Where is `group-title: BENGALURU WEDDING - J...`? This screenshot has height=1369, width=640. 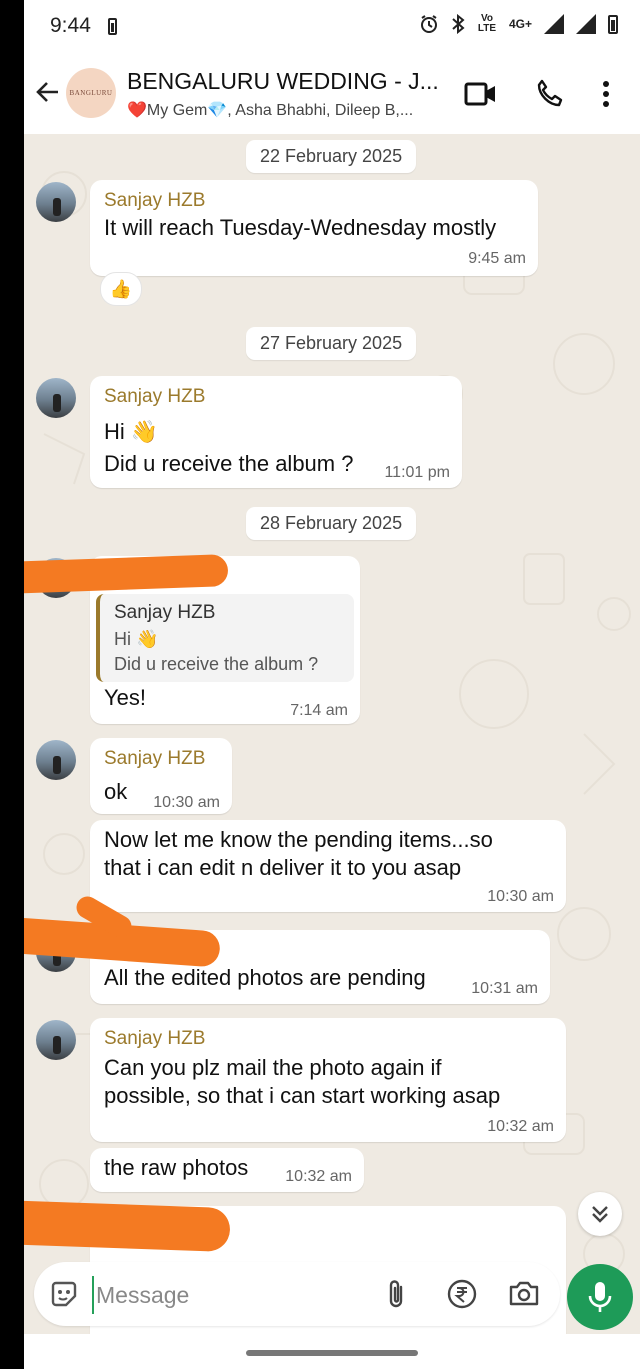 group-title: BENGALURU WEDDING - J... is located at coordinates (283, 81).